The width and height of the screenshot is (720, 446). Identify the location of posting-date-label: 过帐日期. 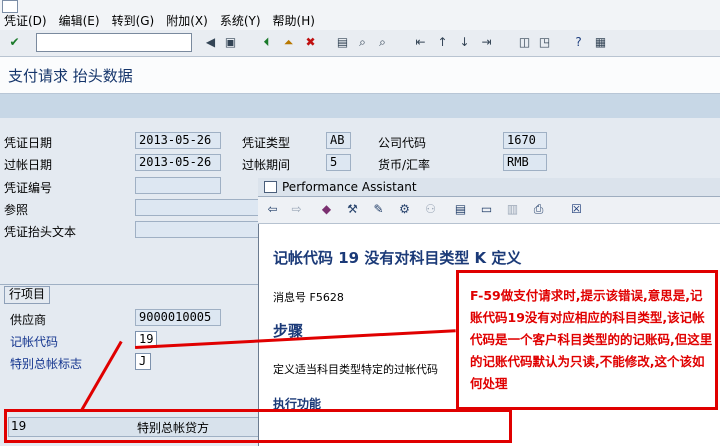
(28, 165).